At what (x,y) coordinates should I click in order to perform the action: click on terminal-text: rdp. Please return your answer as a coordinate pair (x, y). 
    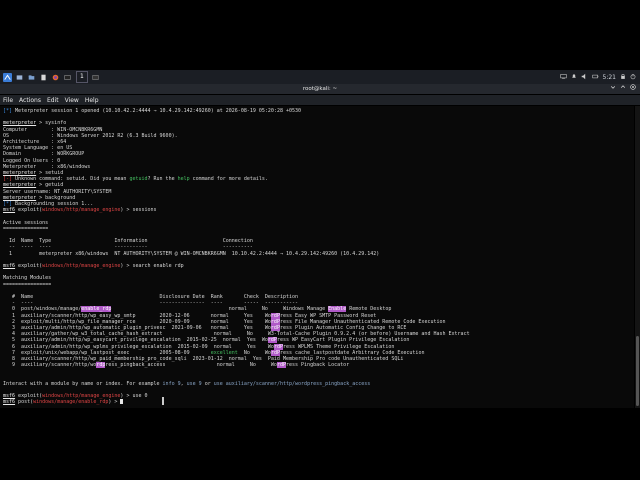
    Looking at the image, I should click on (101, 365).